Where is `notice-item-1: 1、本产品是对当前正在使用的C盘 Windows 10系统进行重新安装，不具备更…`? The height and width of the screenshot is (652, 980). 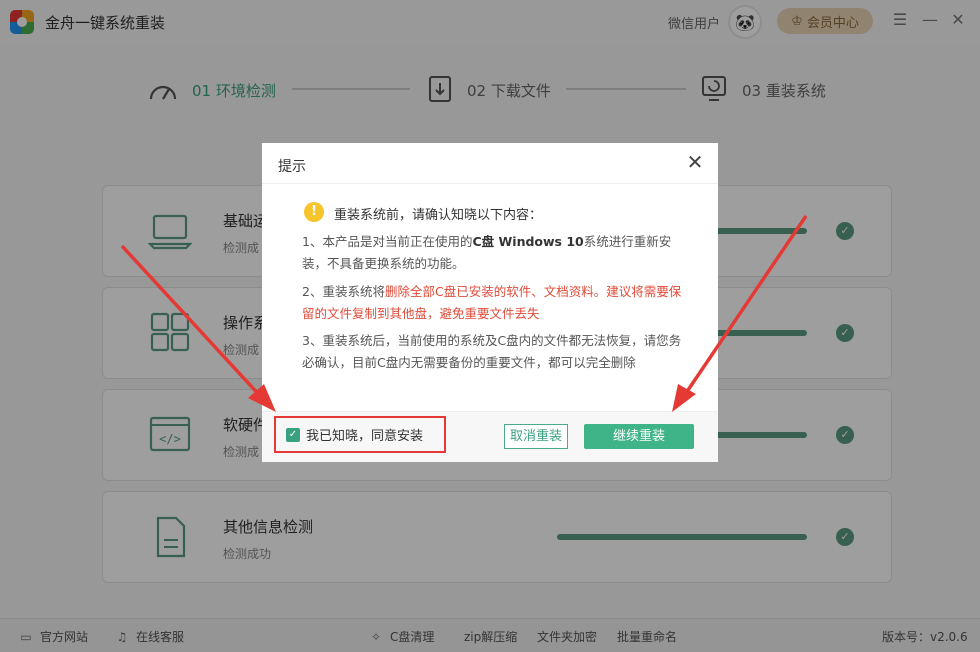 notice-item-1: 1、本产品是对当前正在使用的C盘 Windows 10系统进行重新安装，不具备更… is located at coordinates (494, 253).